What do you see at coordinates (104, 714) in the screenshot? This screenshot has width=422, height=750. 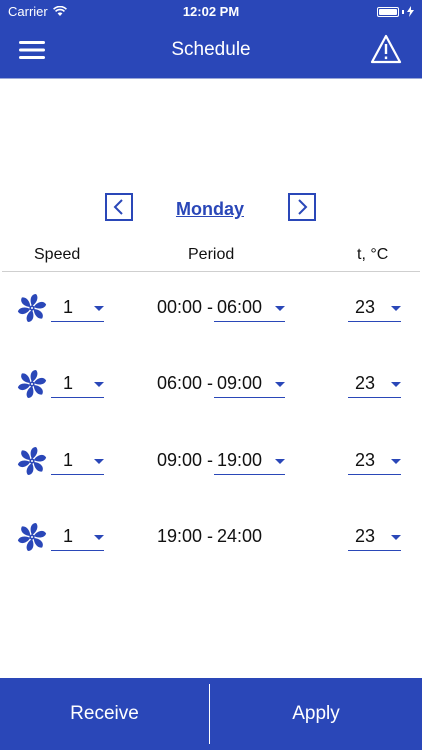 I see `receive-button: Receive` at bounding box center [104, 714].